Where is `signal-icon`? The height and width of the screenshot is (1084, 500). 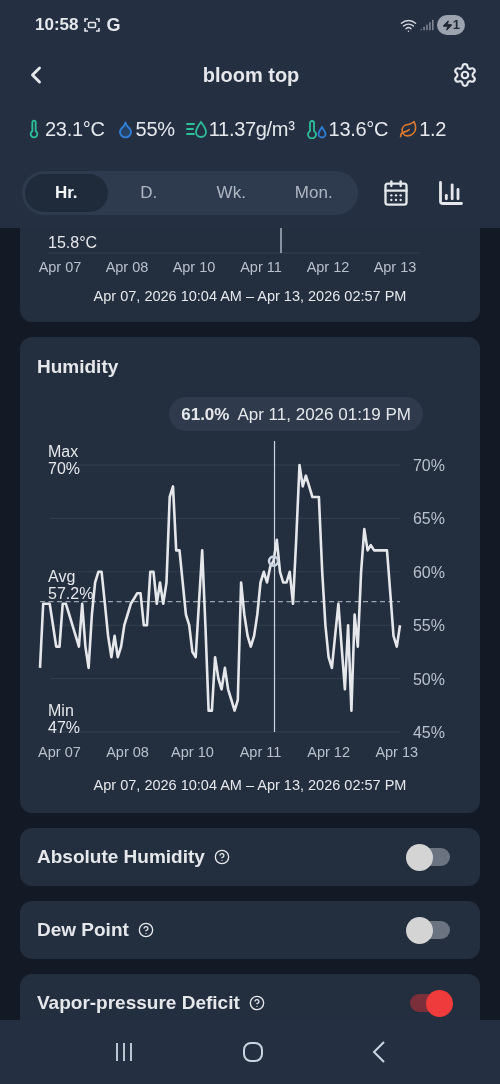 signal-icon is located at coordinates (426, 25).